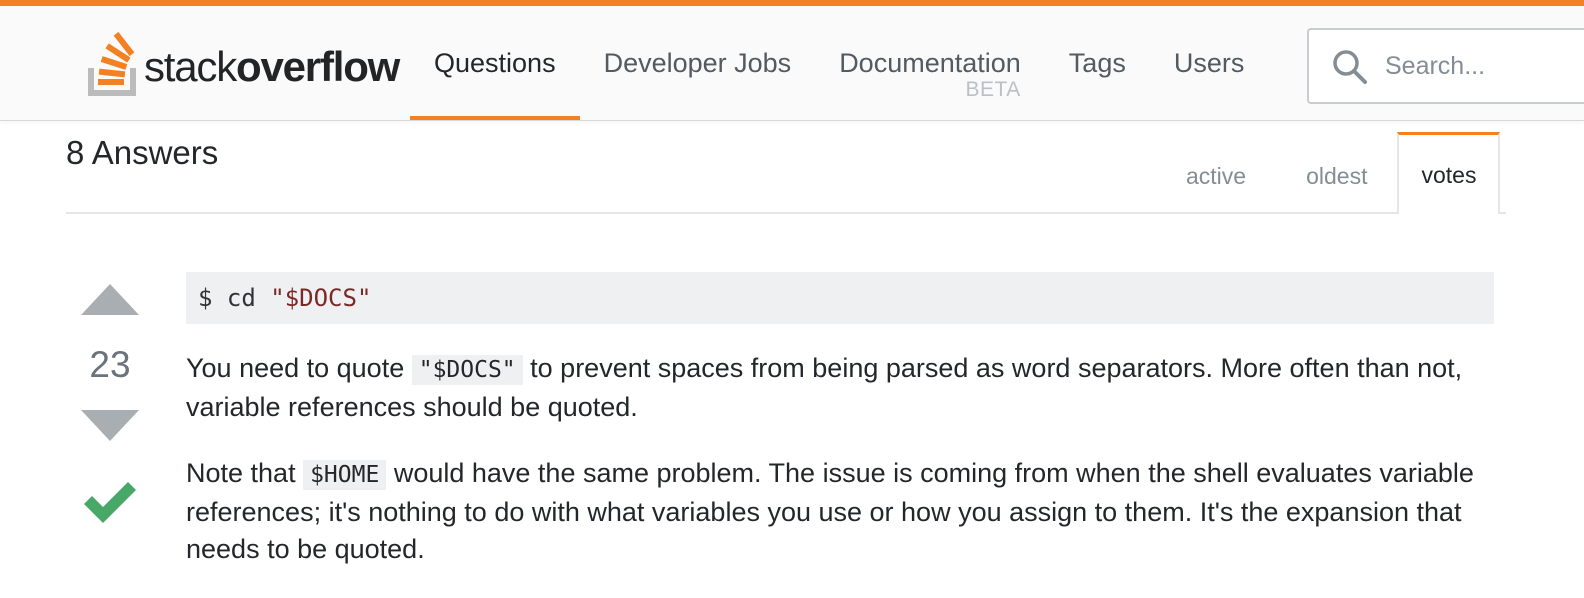 The width and height of the screenshot is (1584, 598). Describe the element at coordinates (110, 364) in the screenshot. I see `vote-count: 23` at that location.